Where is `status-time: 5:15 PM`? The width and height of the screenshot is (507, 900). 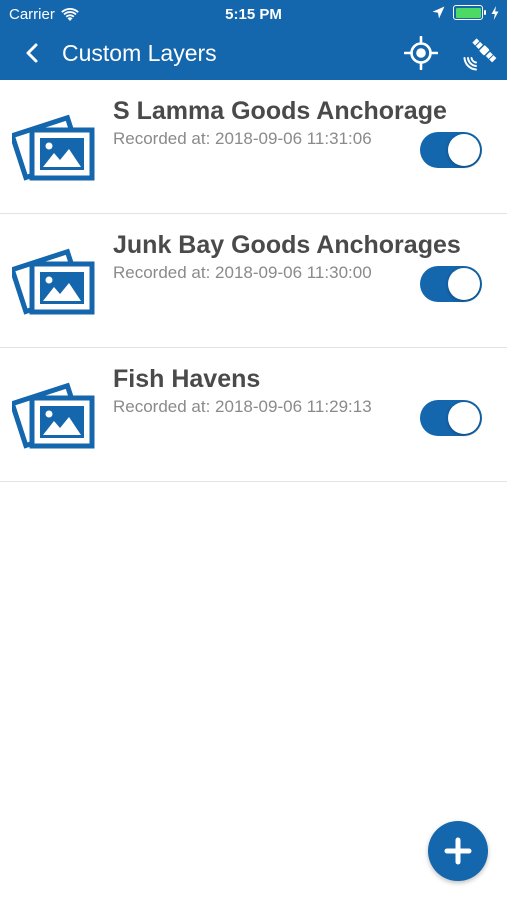
status-time: 5:15 PM is located at coordinates (253, 14).